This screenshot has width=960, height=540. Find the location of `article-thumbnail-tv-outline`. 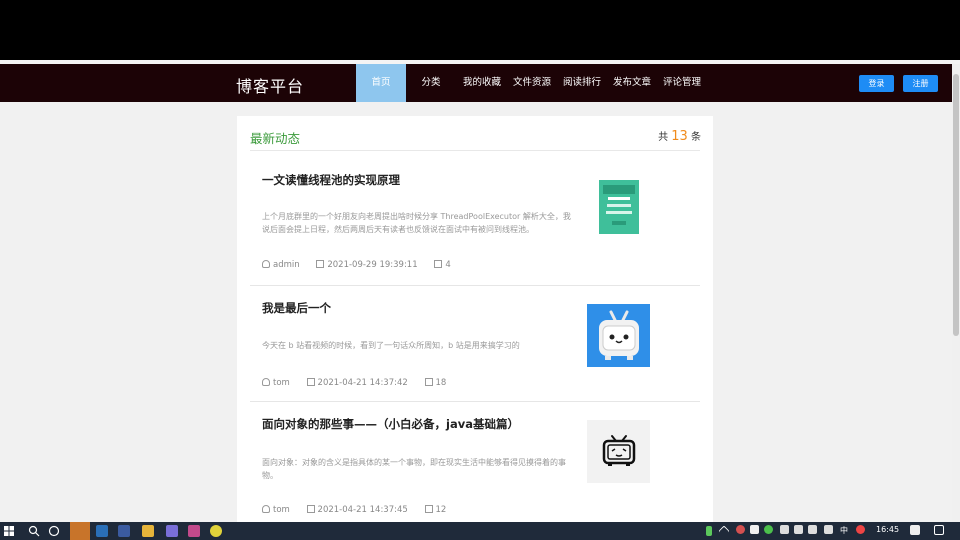

article-thumbnail-tv-outline is located at coordinates (618, 451).